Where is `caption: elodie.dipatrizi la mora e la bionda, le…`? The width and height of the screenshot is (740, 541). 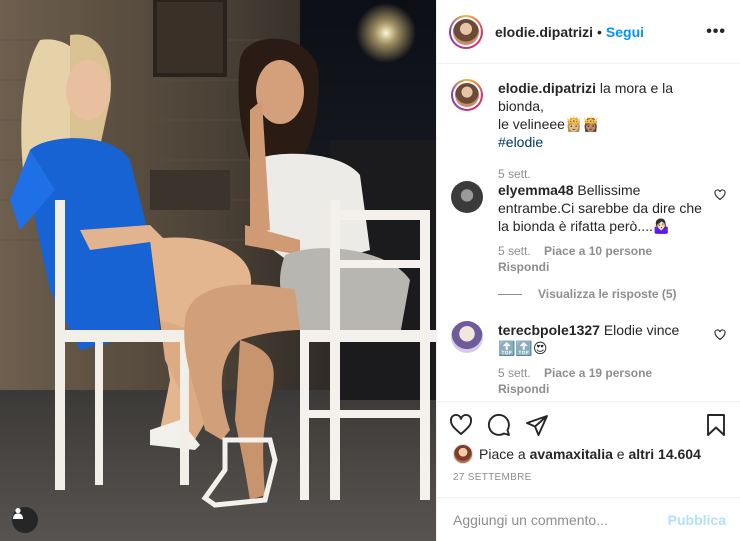
caption: elodie.dipatrizi la mora e la bionda, le… is located at coordinates (588, 130).